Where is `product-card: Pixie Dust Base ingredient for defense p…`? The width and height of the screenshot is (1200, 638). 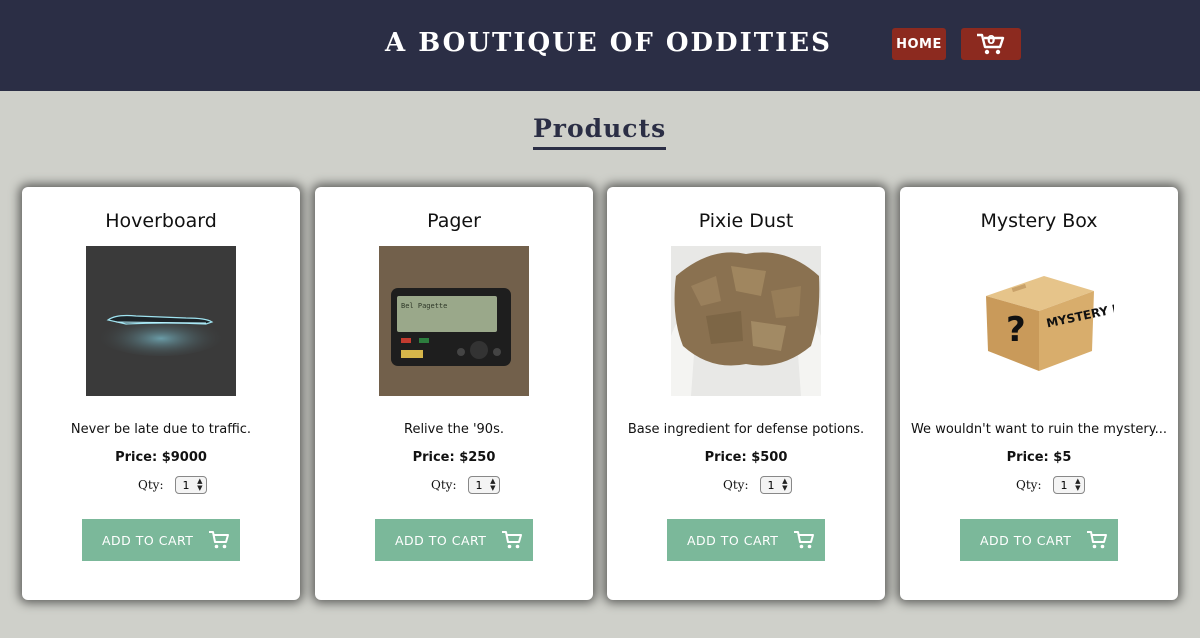
product-card: Pixie Dust Base ingredient for defense p… is located at coordinates (746, 393).